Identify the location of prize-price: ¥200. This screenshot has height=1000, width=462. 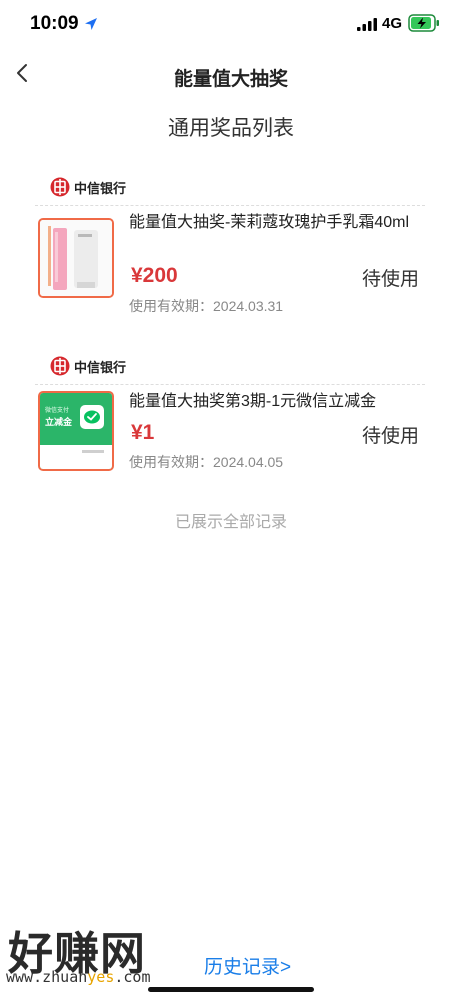
(154, 275).